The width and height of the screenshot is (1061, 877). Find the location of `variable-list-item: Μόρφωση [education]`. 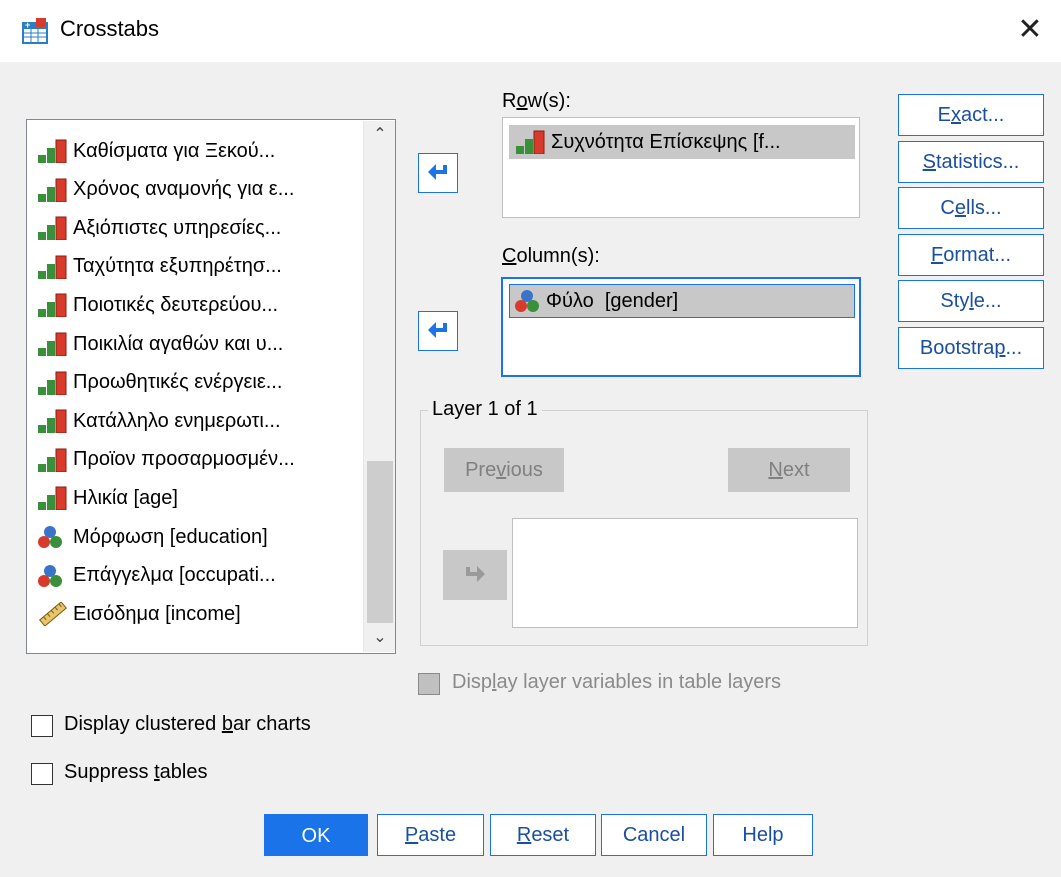

variable-list-item: Μόρφωση [education] is located at coordinates (200, 537).